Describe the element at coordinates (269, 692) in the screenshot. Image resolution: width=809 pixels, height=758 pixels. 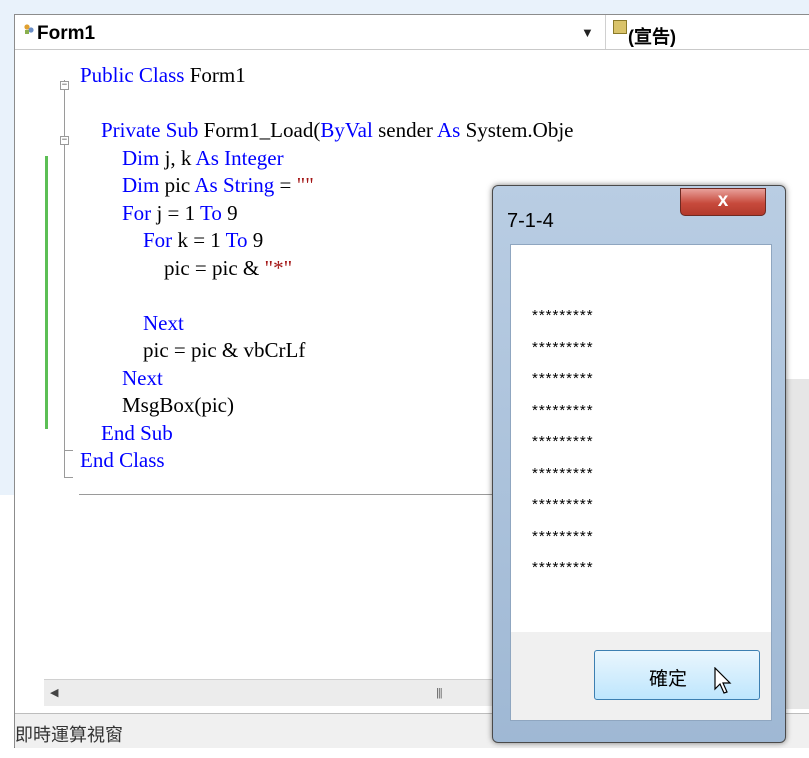
I see `horizontal-scrollbar: ◀ |||` at that location.